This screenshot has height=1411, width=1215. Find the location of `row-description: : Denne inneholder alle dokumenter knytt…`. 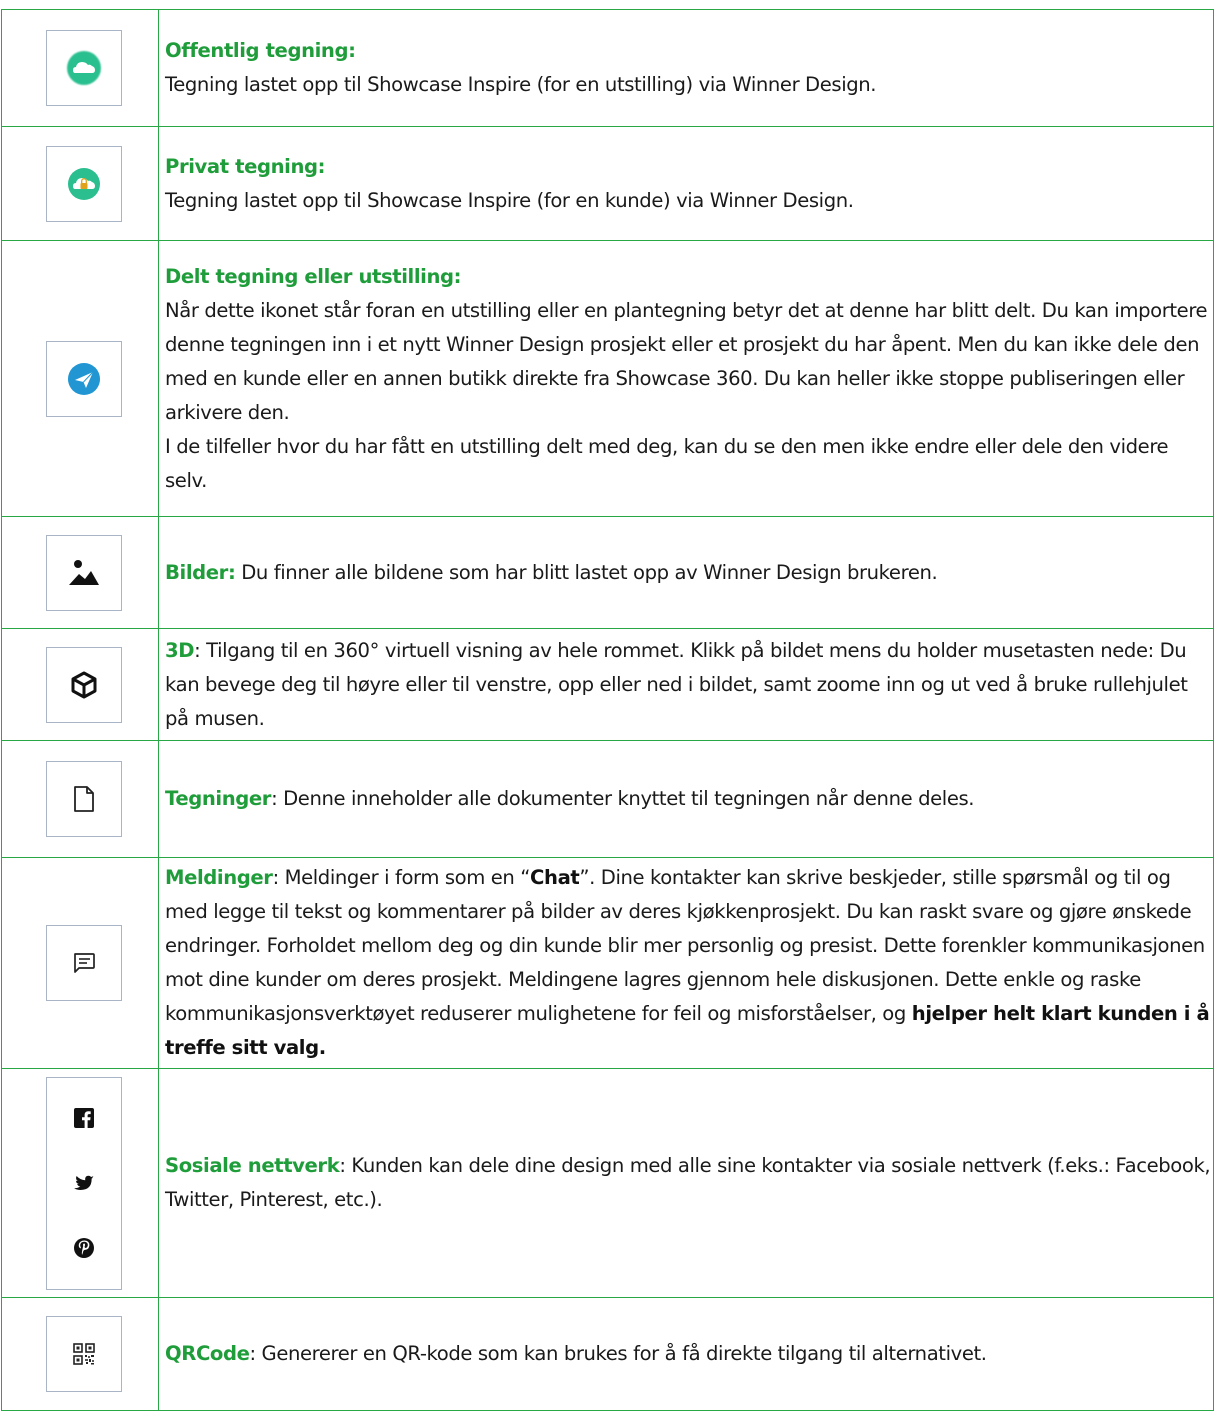

row-description: : Denne inneholder alle dokumenter knytt… is located at coordinates (623, 798).